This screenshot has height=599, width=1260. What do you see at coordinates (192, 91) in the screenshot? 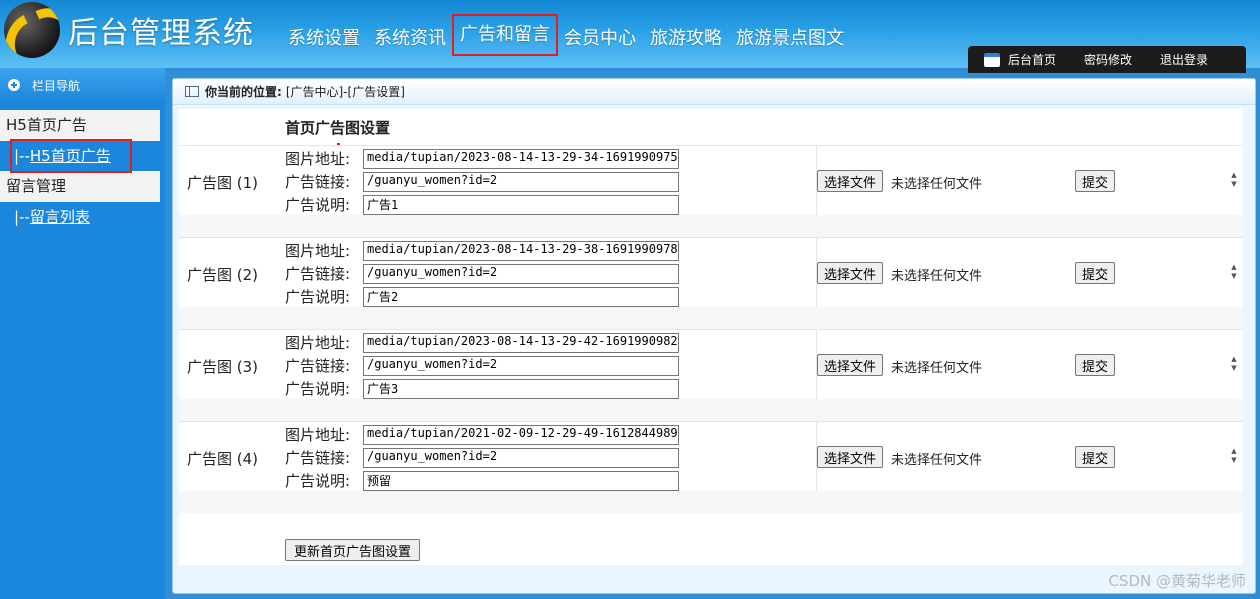
I see `panel-icon` at bounding box center [192, 91].